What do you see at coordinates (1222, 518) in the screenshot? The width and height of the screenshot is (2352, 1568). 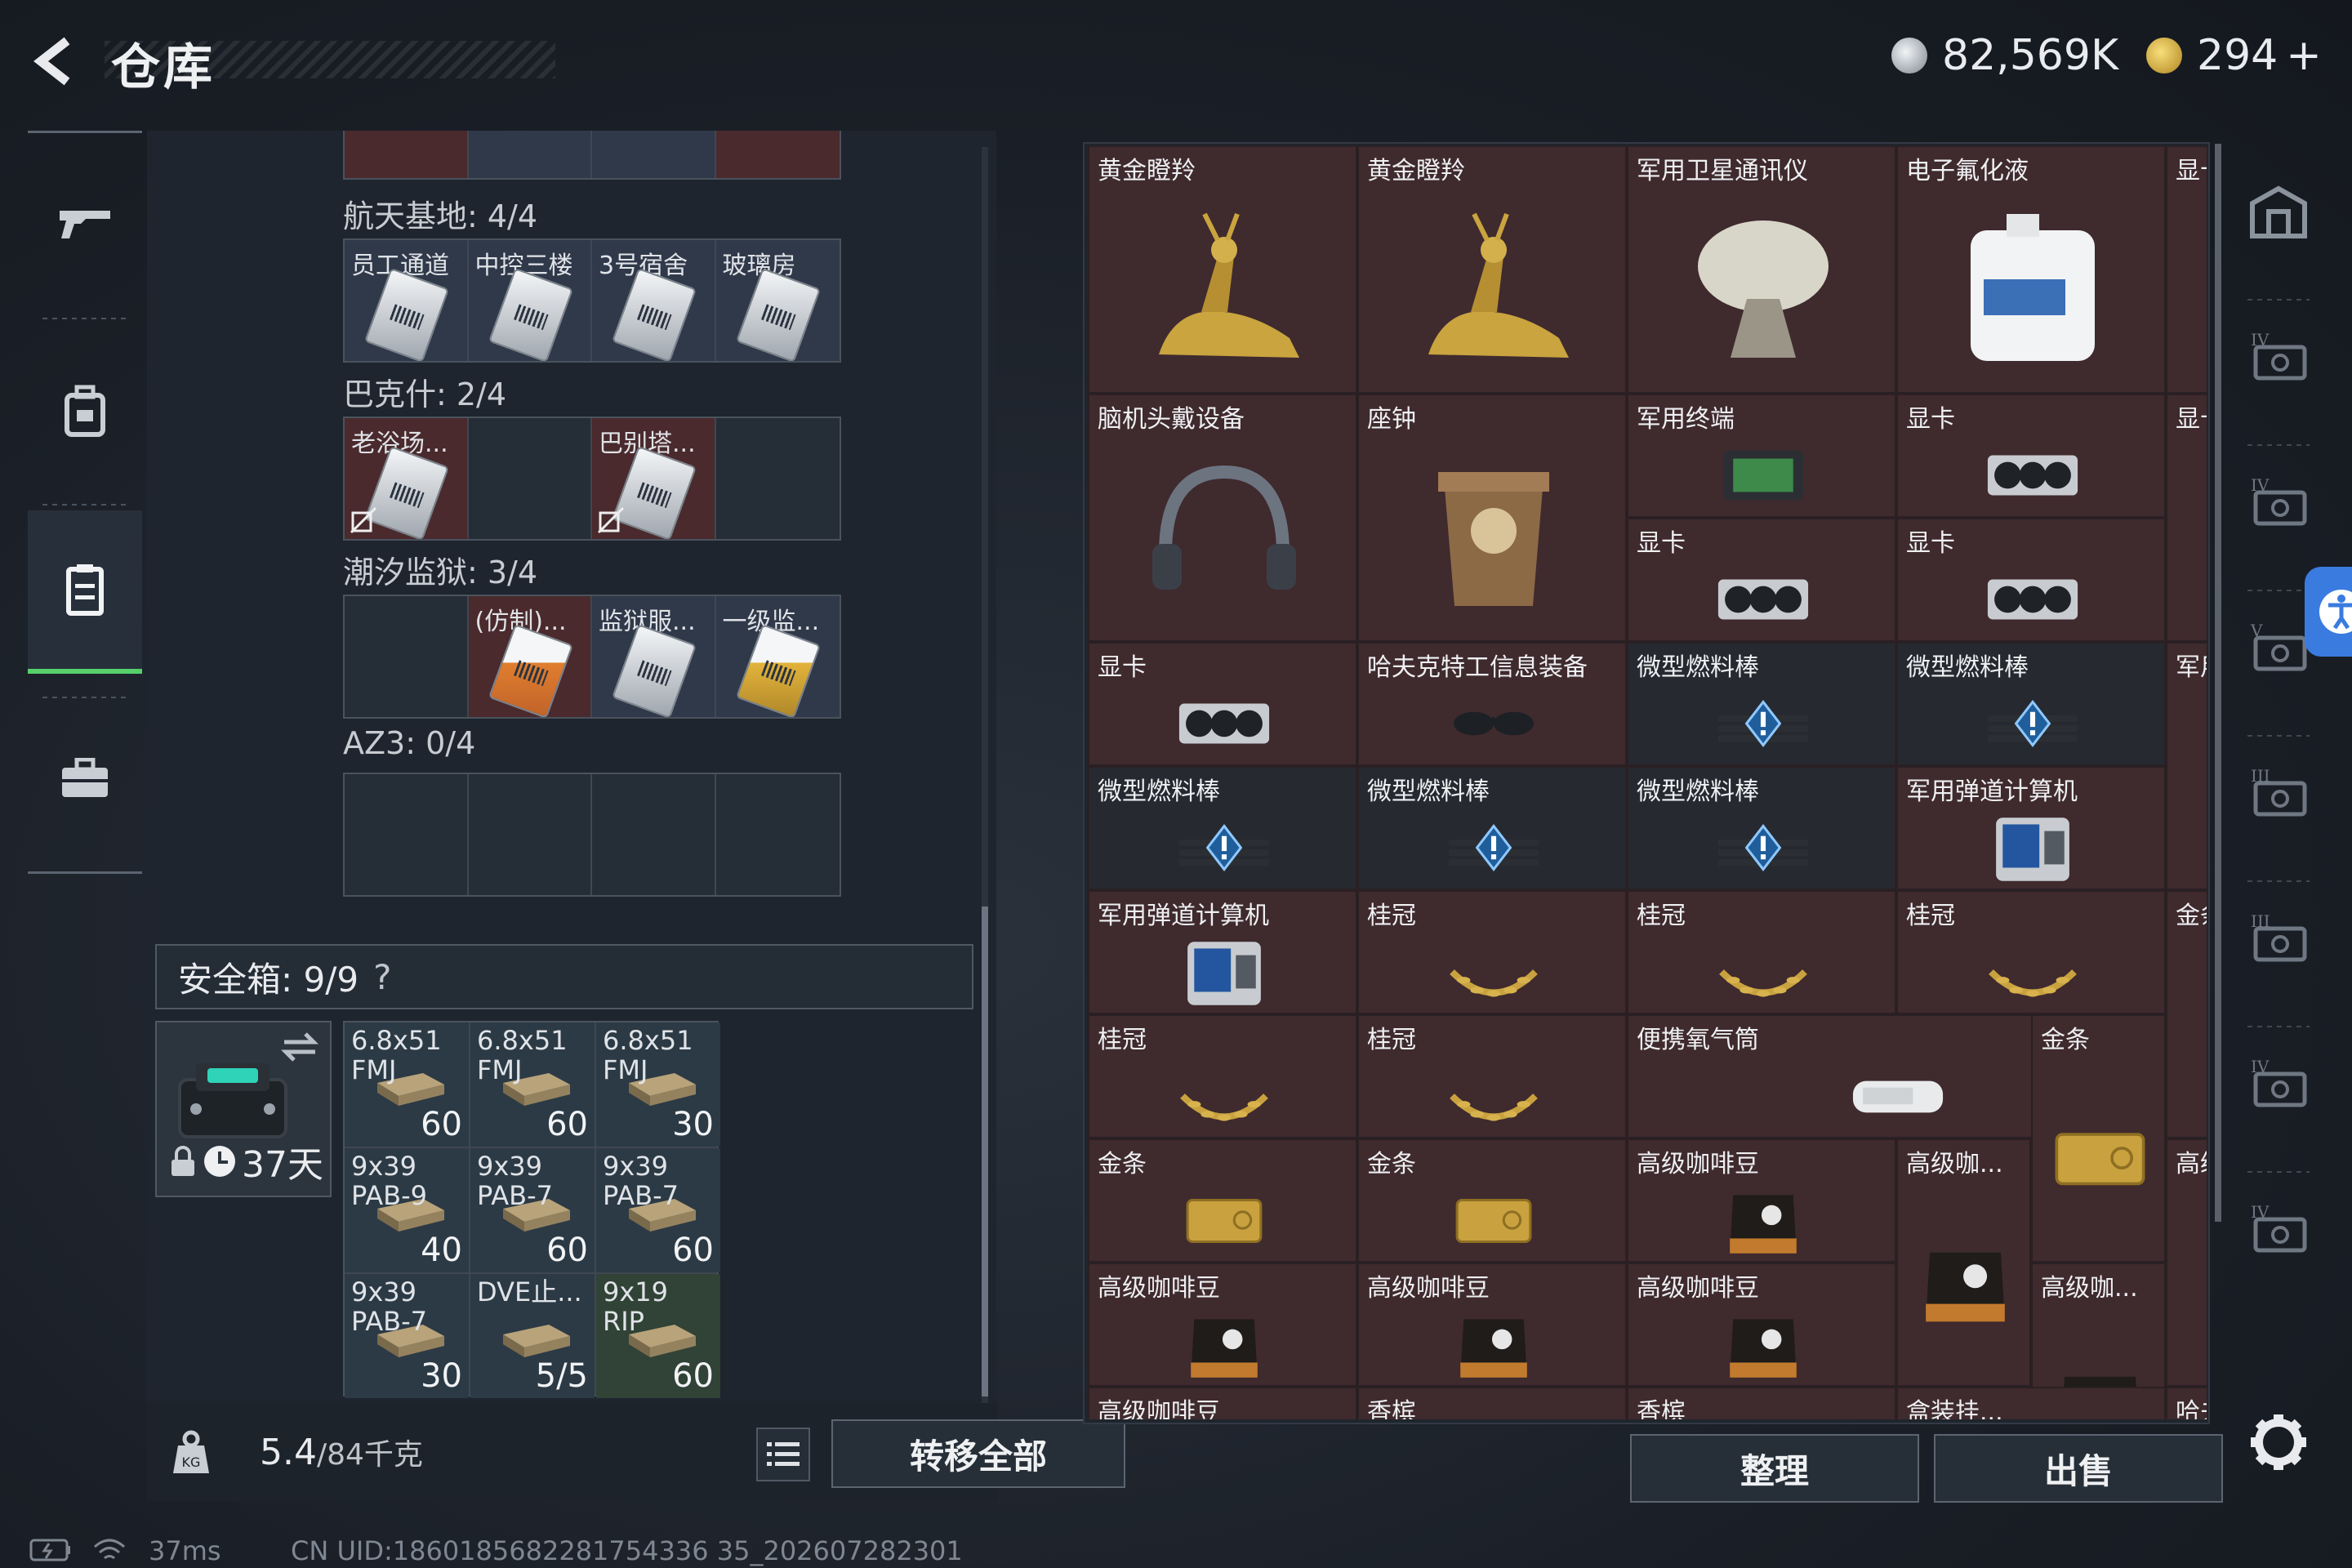 I see `stash-item: 脑机头戴设备` at bounding box center [1222, 518].